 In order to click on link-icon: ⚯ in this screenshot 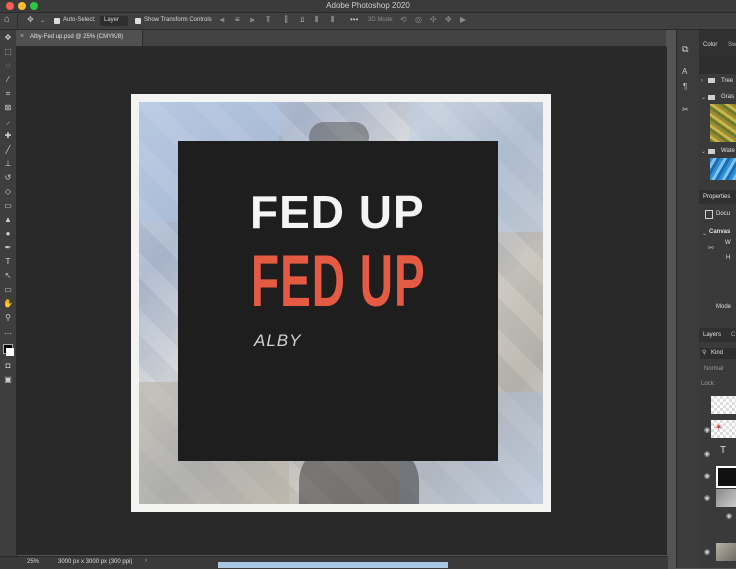, I will do `click(711, 248)`.